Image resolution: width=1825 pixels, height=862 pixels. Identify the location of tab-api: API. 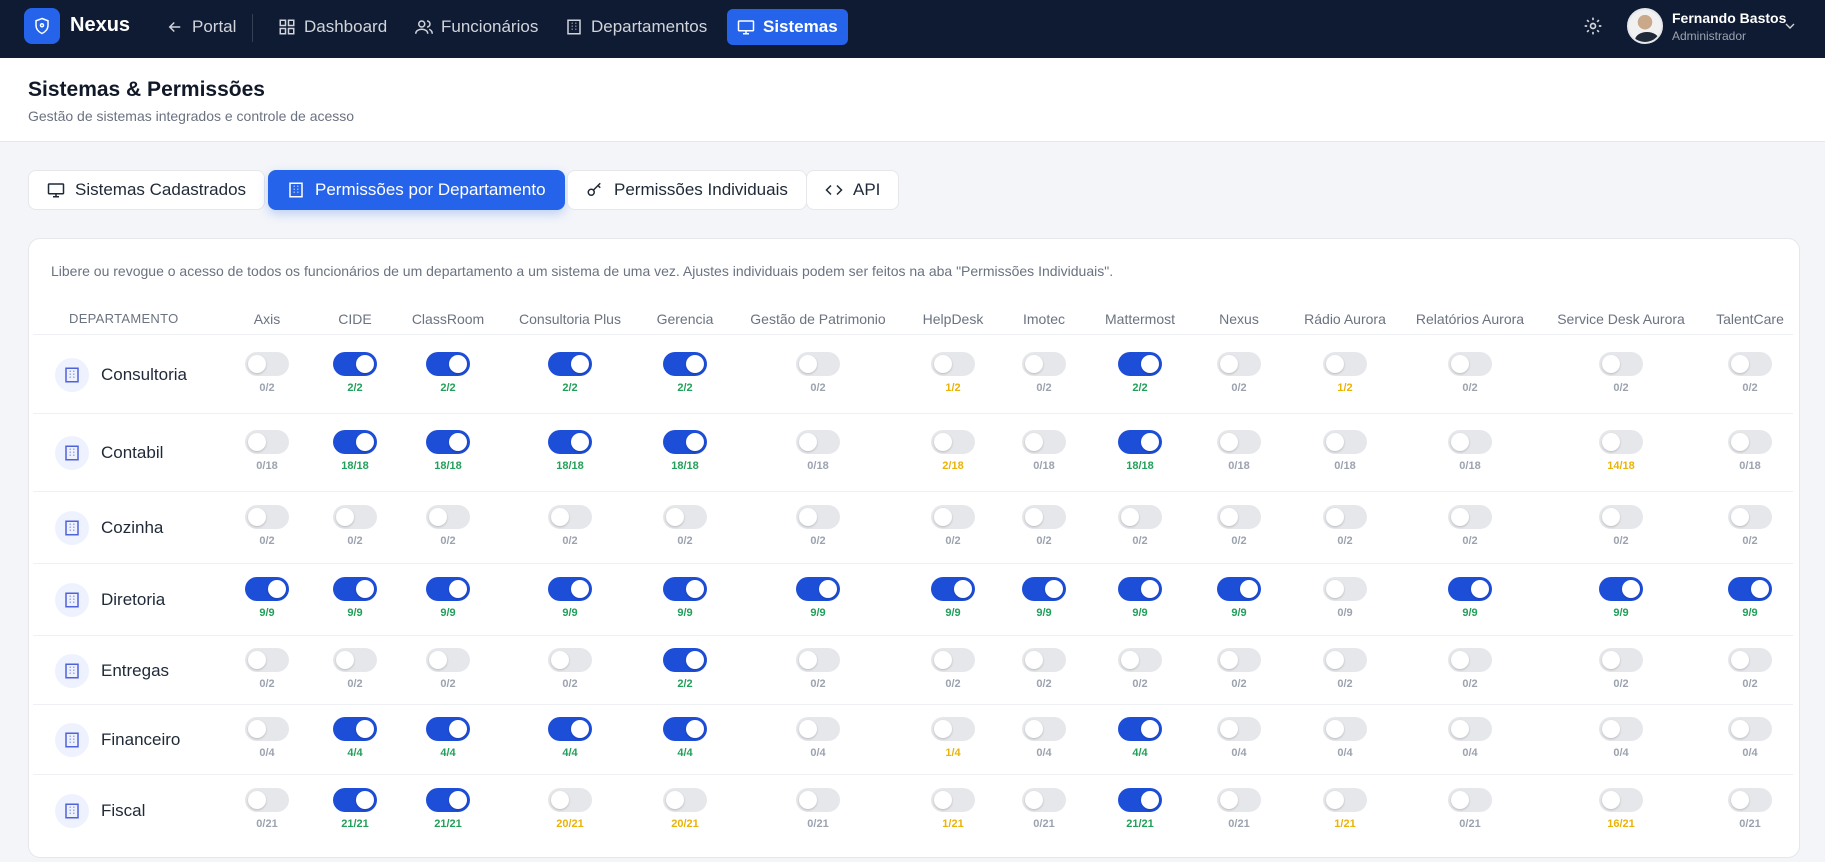
(853, 190).